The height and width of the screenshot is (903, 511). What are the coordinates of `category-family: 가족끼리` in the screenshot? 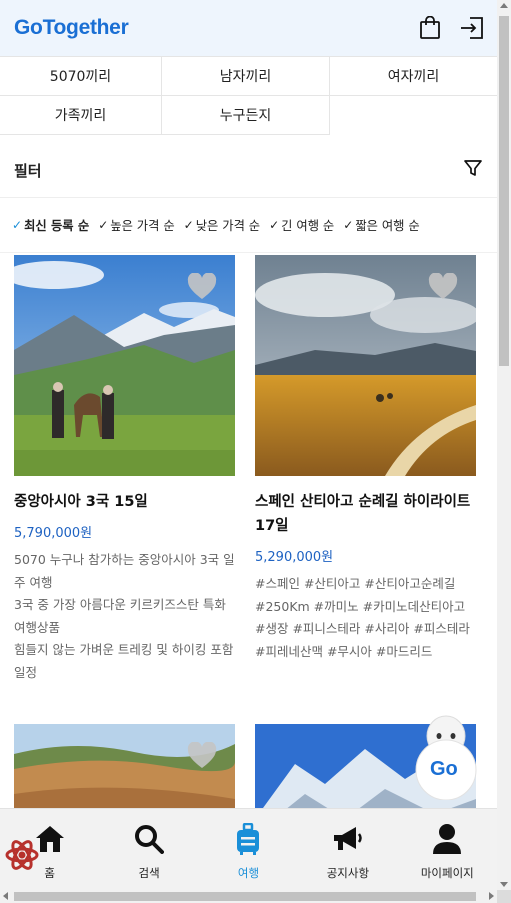 It's located at (81, 115).